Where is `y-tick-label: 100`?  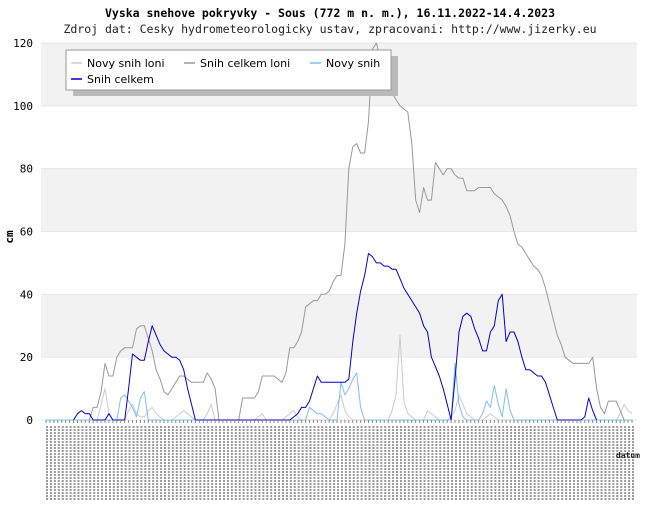 y-tick-label: 100 is located at coordinates (23, 106).